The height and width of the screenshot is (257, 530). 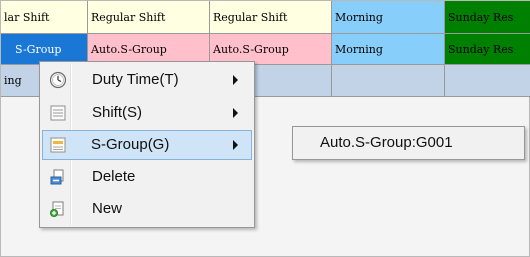 I want to click on group-icon, so click(x=58, y=145).